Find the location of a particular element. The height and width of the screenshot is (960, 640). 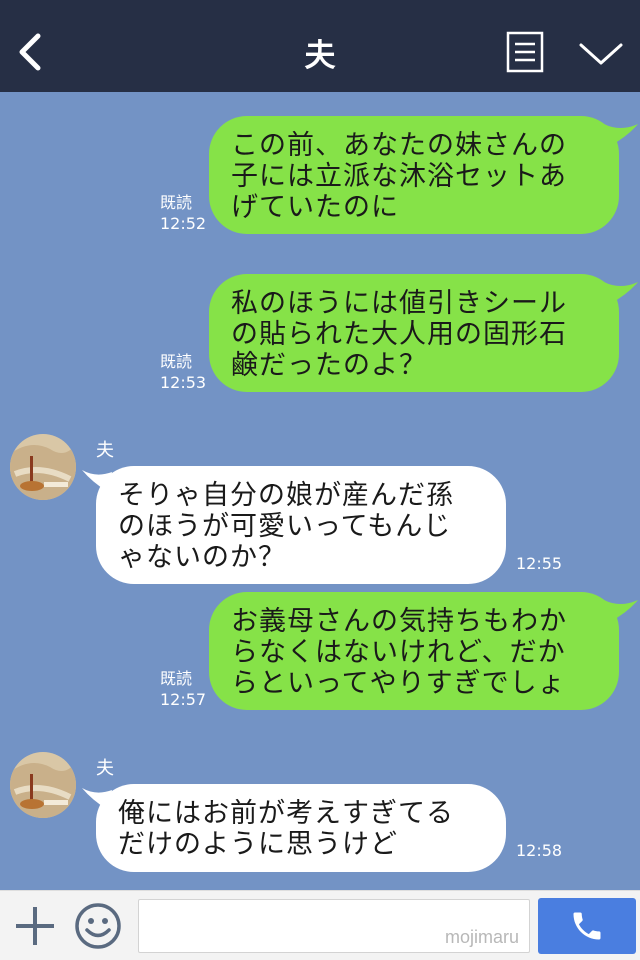

message-line: 私のほうには値引きシール is located at coordinates (399, 303).